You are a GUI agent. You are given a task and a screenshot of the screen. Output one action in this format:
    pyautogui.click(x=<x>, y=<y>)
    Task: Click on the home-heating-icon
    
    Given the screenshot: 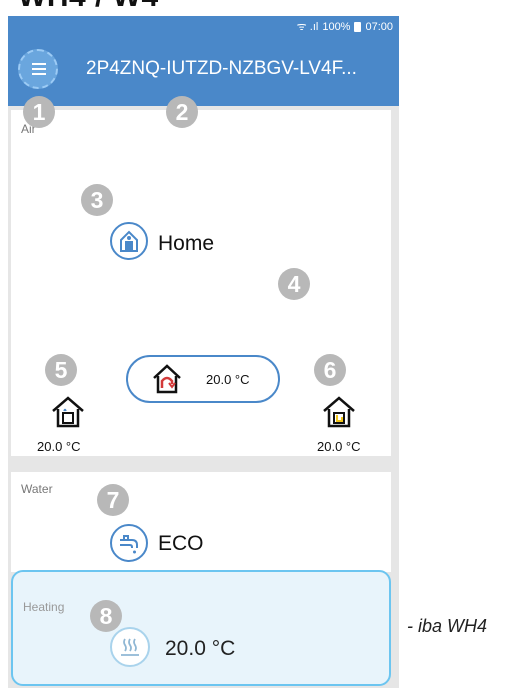 What is the action you would take?
    pyautogui.click(x=167, y=379)
    